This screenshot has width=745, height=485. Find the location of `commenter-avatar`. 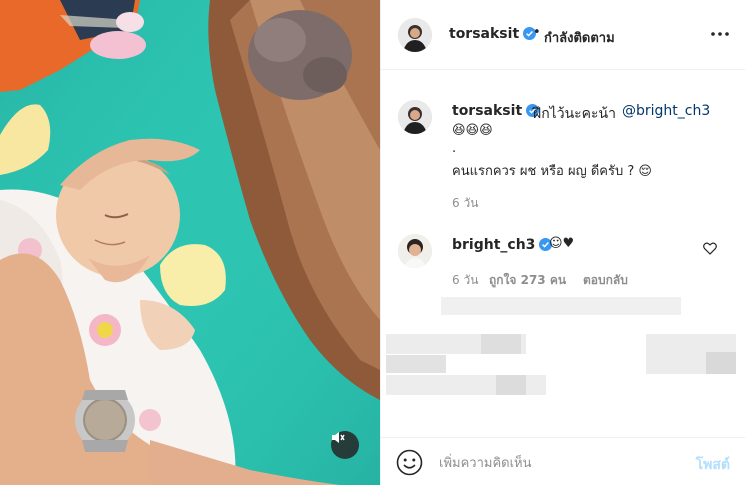

commenter-avatar is located at coordinates (415, 251).